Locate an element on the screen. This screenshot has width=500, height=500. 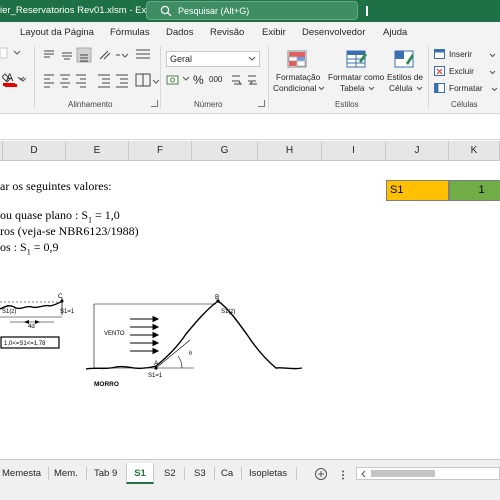
delete-label: Excluir is located at coordinates (461, 71).